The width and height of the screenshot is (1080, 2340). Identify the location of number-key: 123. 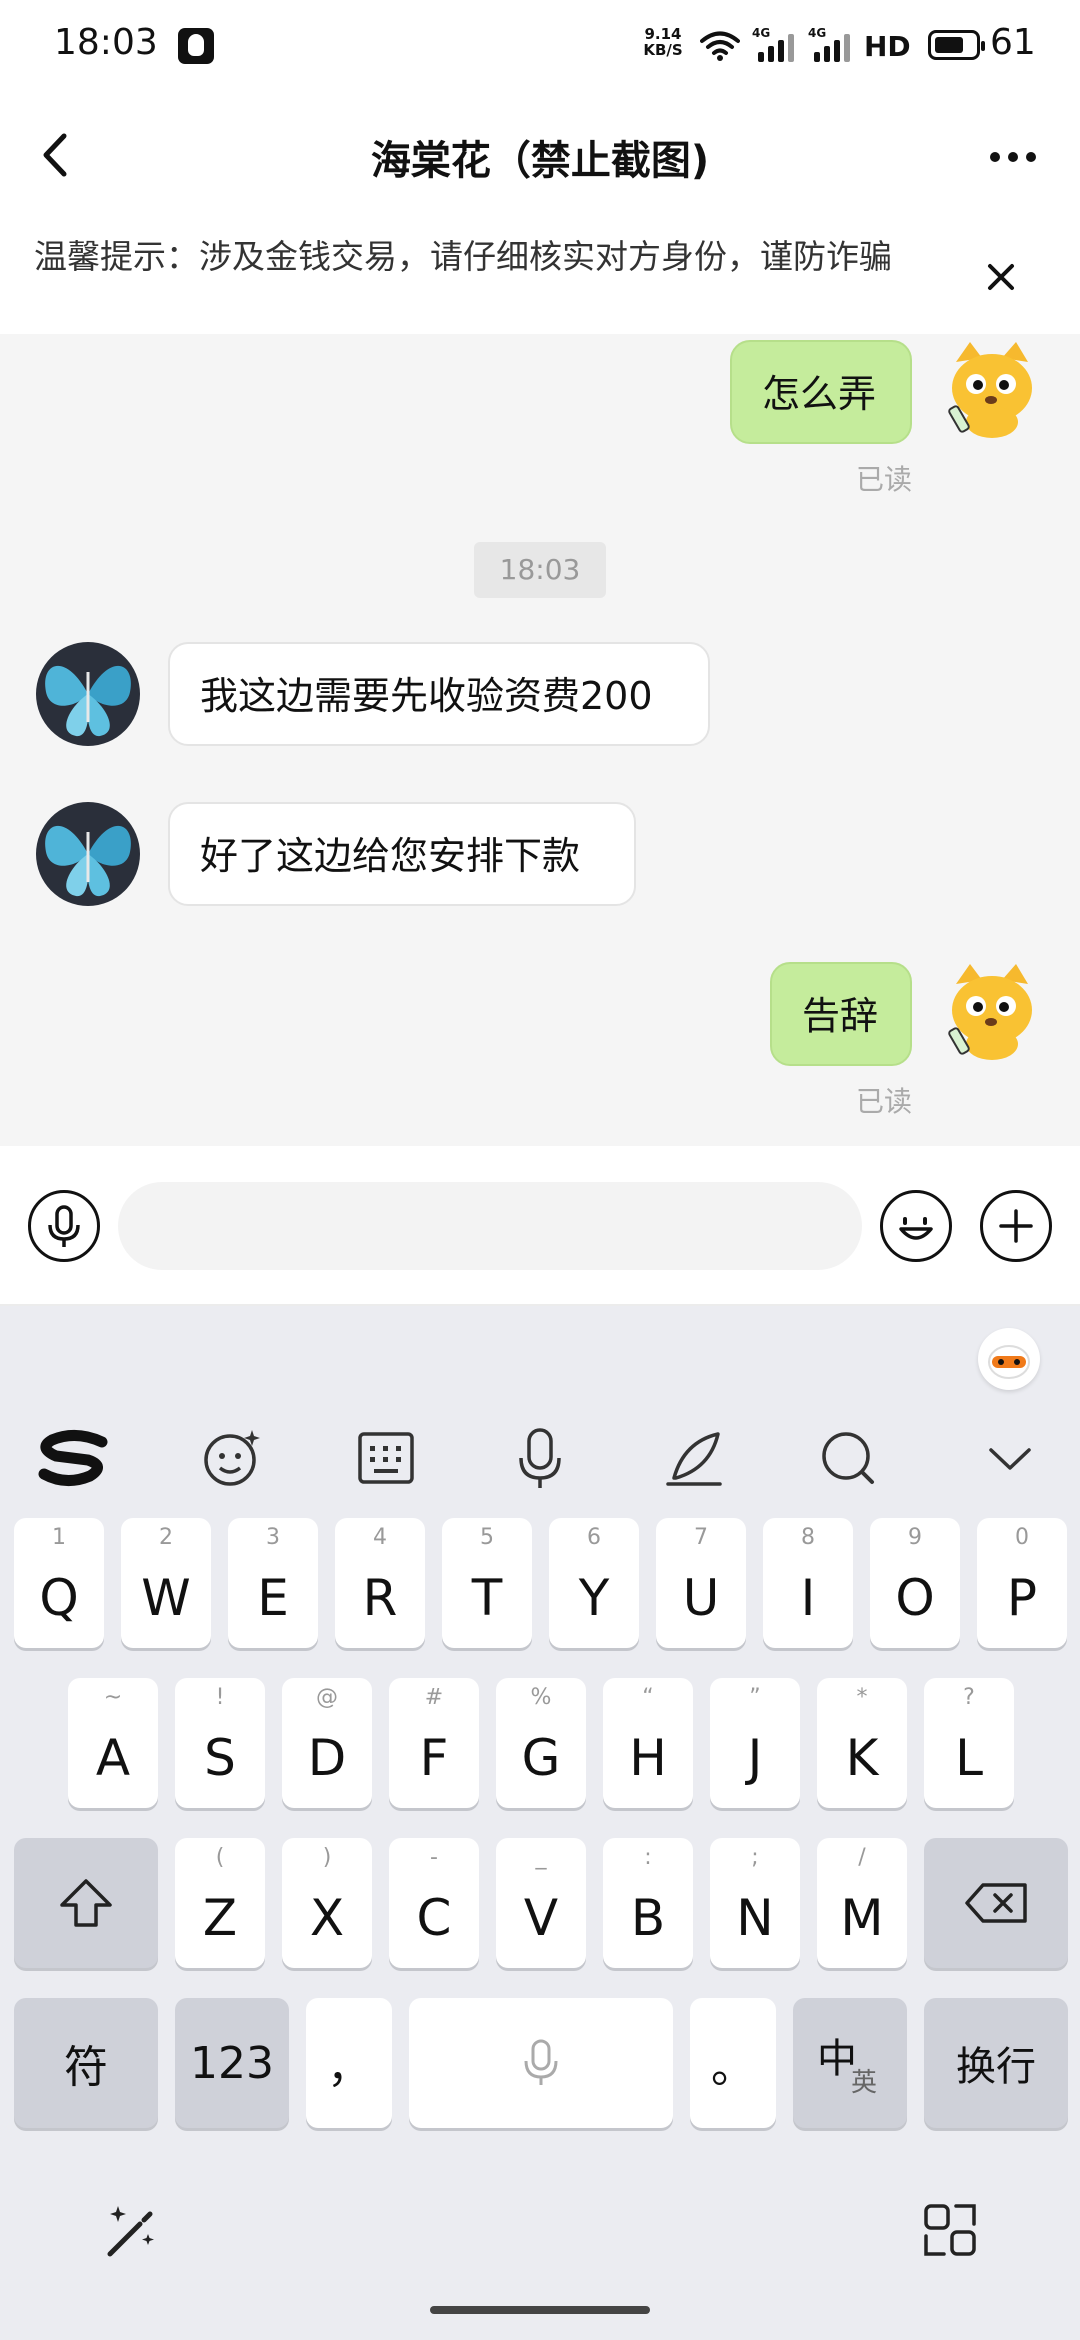
(232, 2063).